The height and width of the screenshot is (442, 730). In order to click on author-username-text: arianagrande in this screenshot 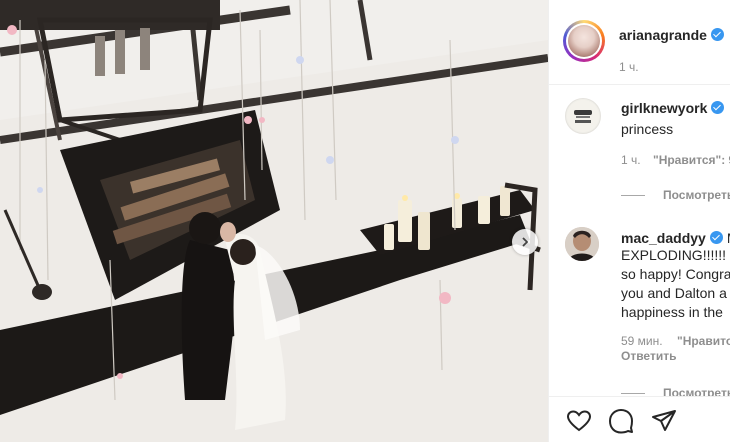, I will do `click(663, 35)`.